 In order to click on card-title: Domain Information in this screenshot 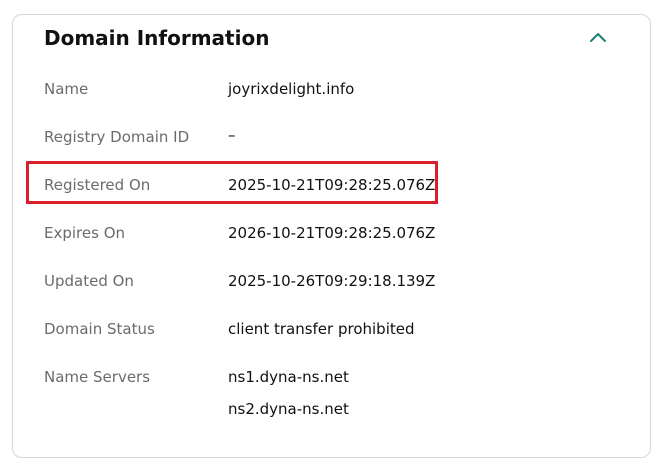, I will do `click(157, 38)`.